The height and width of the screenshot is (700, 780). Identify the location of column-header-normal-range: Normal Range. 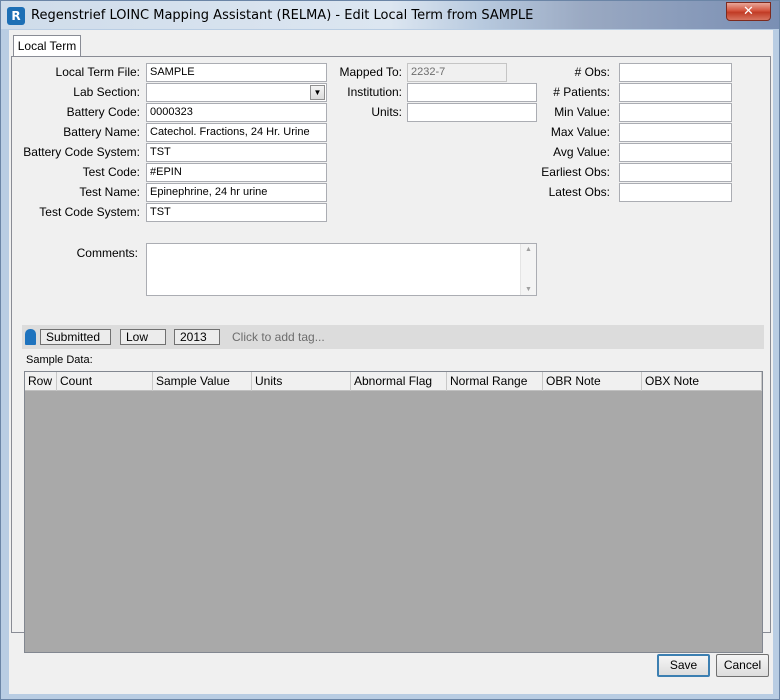
(495, 381).